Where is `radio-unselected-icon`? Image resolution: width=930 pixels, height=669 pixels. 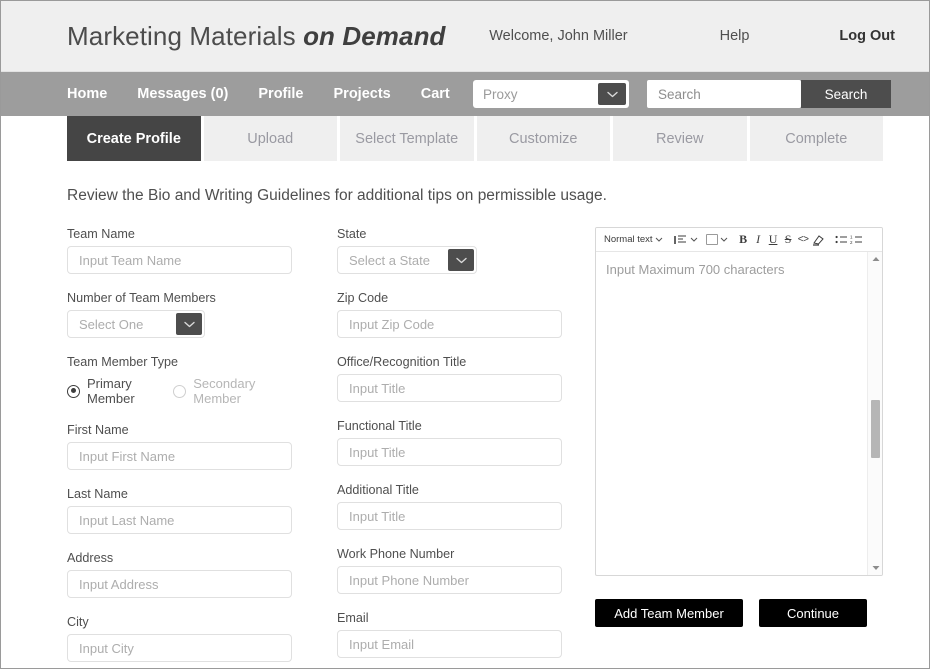 radio-unselected-icon is located at coordinates (180, 391).